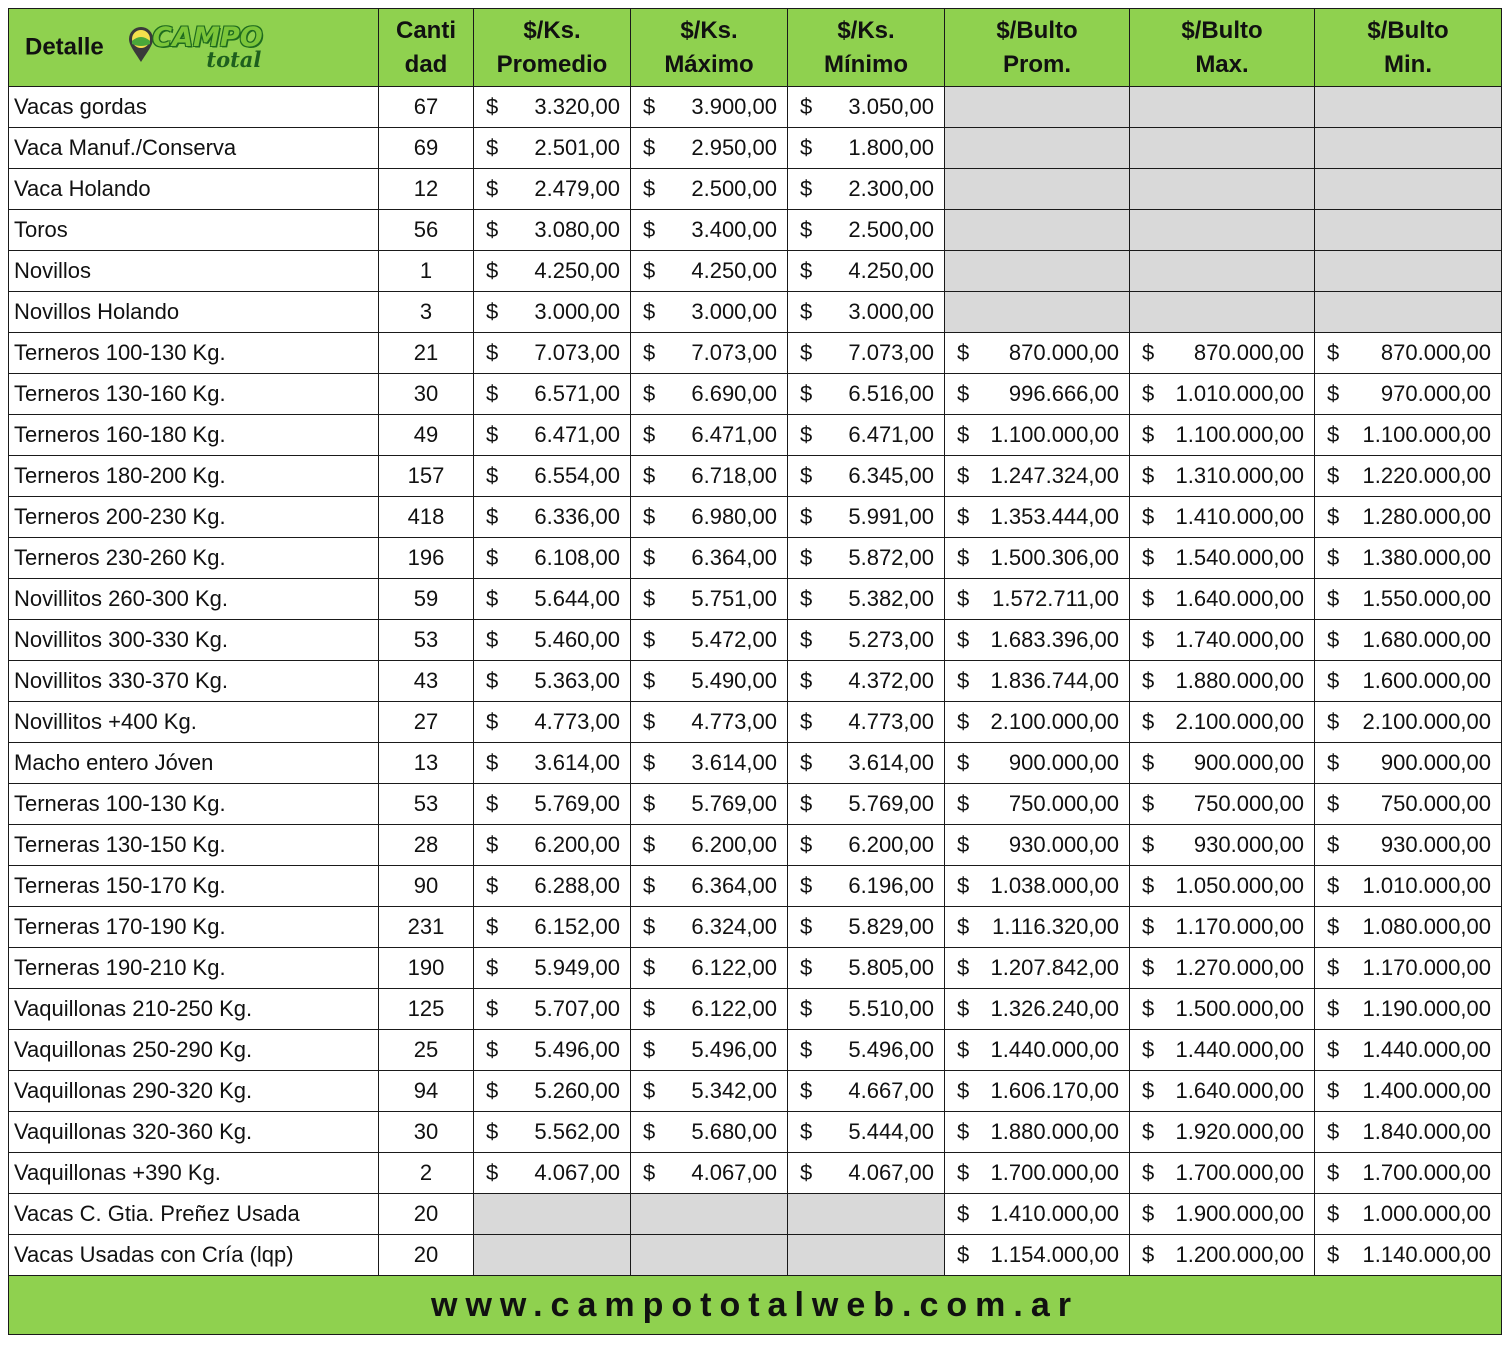 Image resolution: width=1509 pixels, height=1372 pixels. What do you see at coordinates (1222, 1214) in the screenshot?
I see `cell-bulto-max: $1.900.000,00` at bounding box center [1222, 1214].